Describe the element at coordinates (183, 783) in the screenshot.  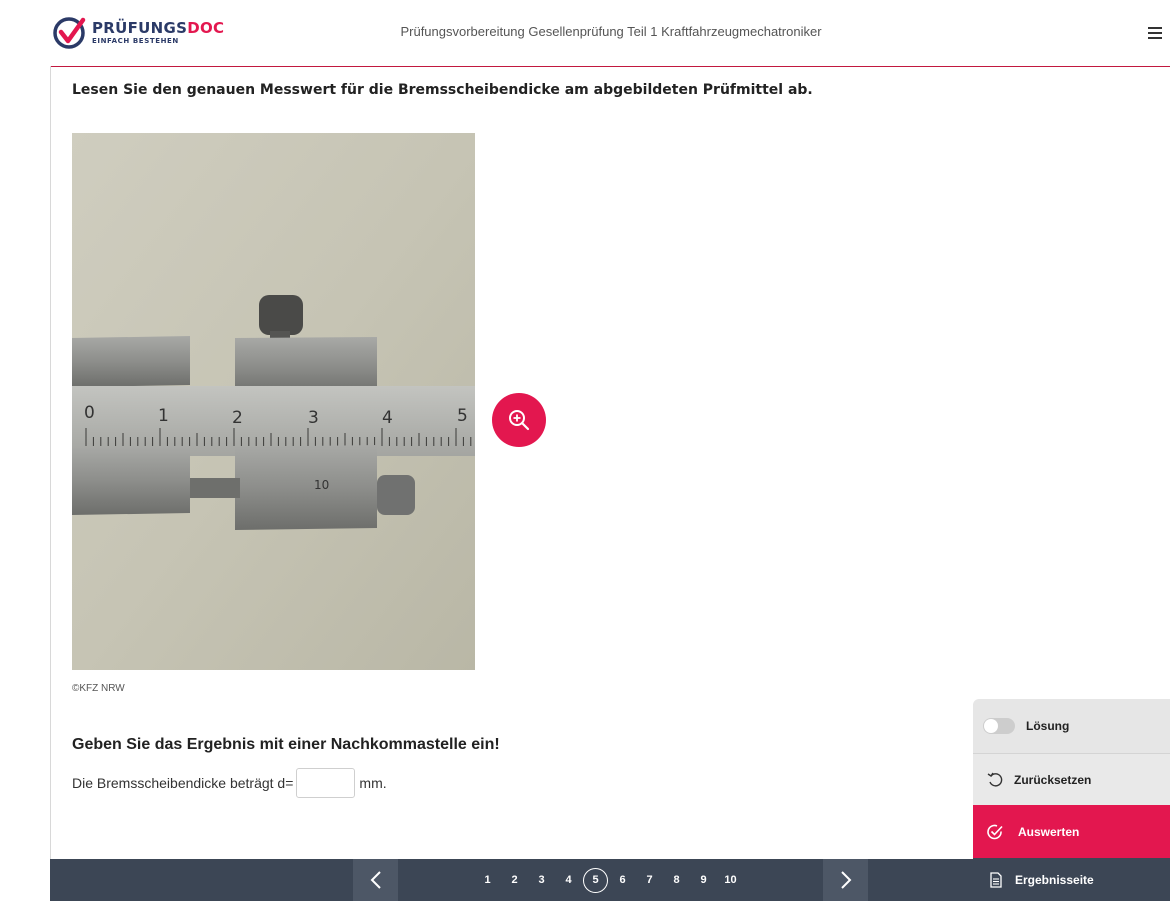
I see `answer-prefix: Die Bremsscheibendicke beträgt d=` at that location.